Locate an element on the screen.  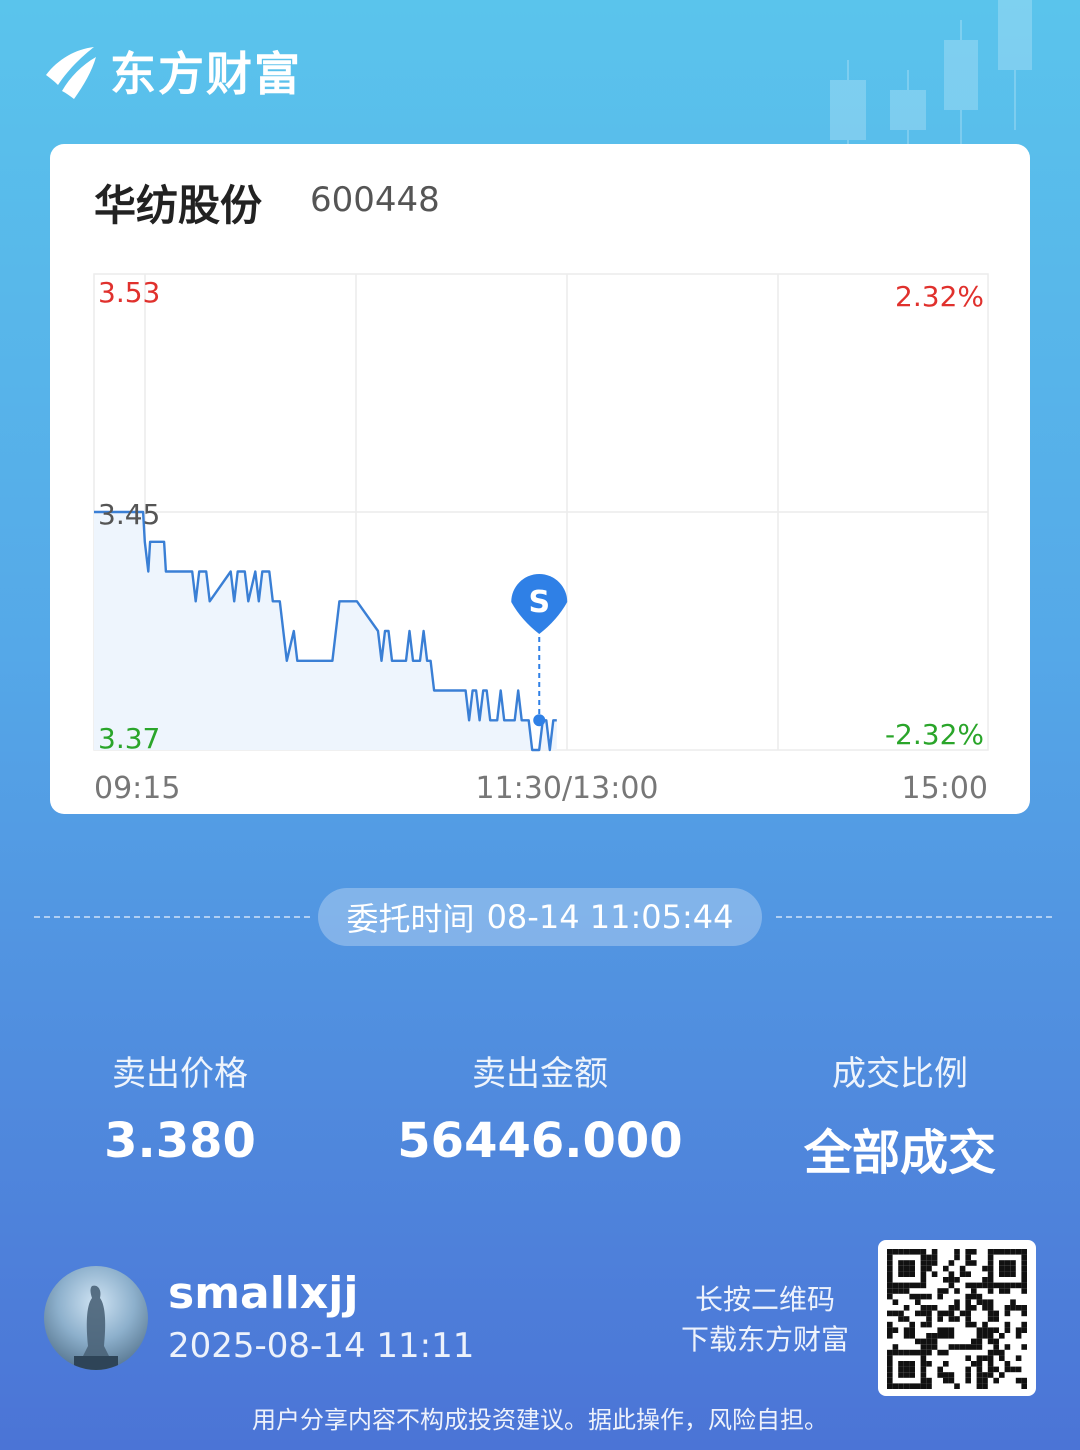
stock-name: 华纺股份 is located at coordinates (178, 205).